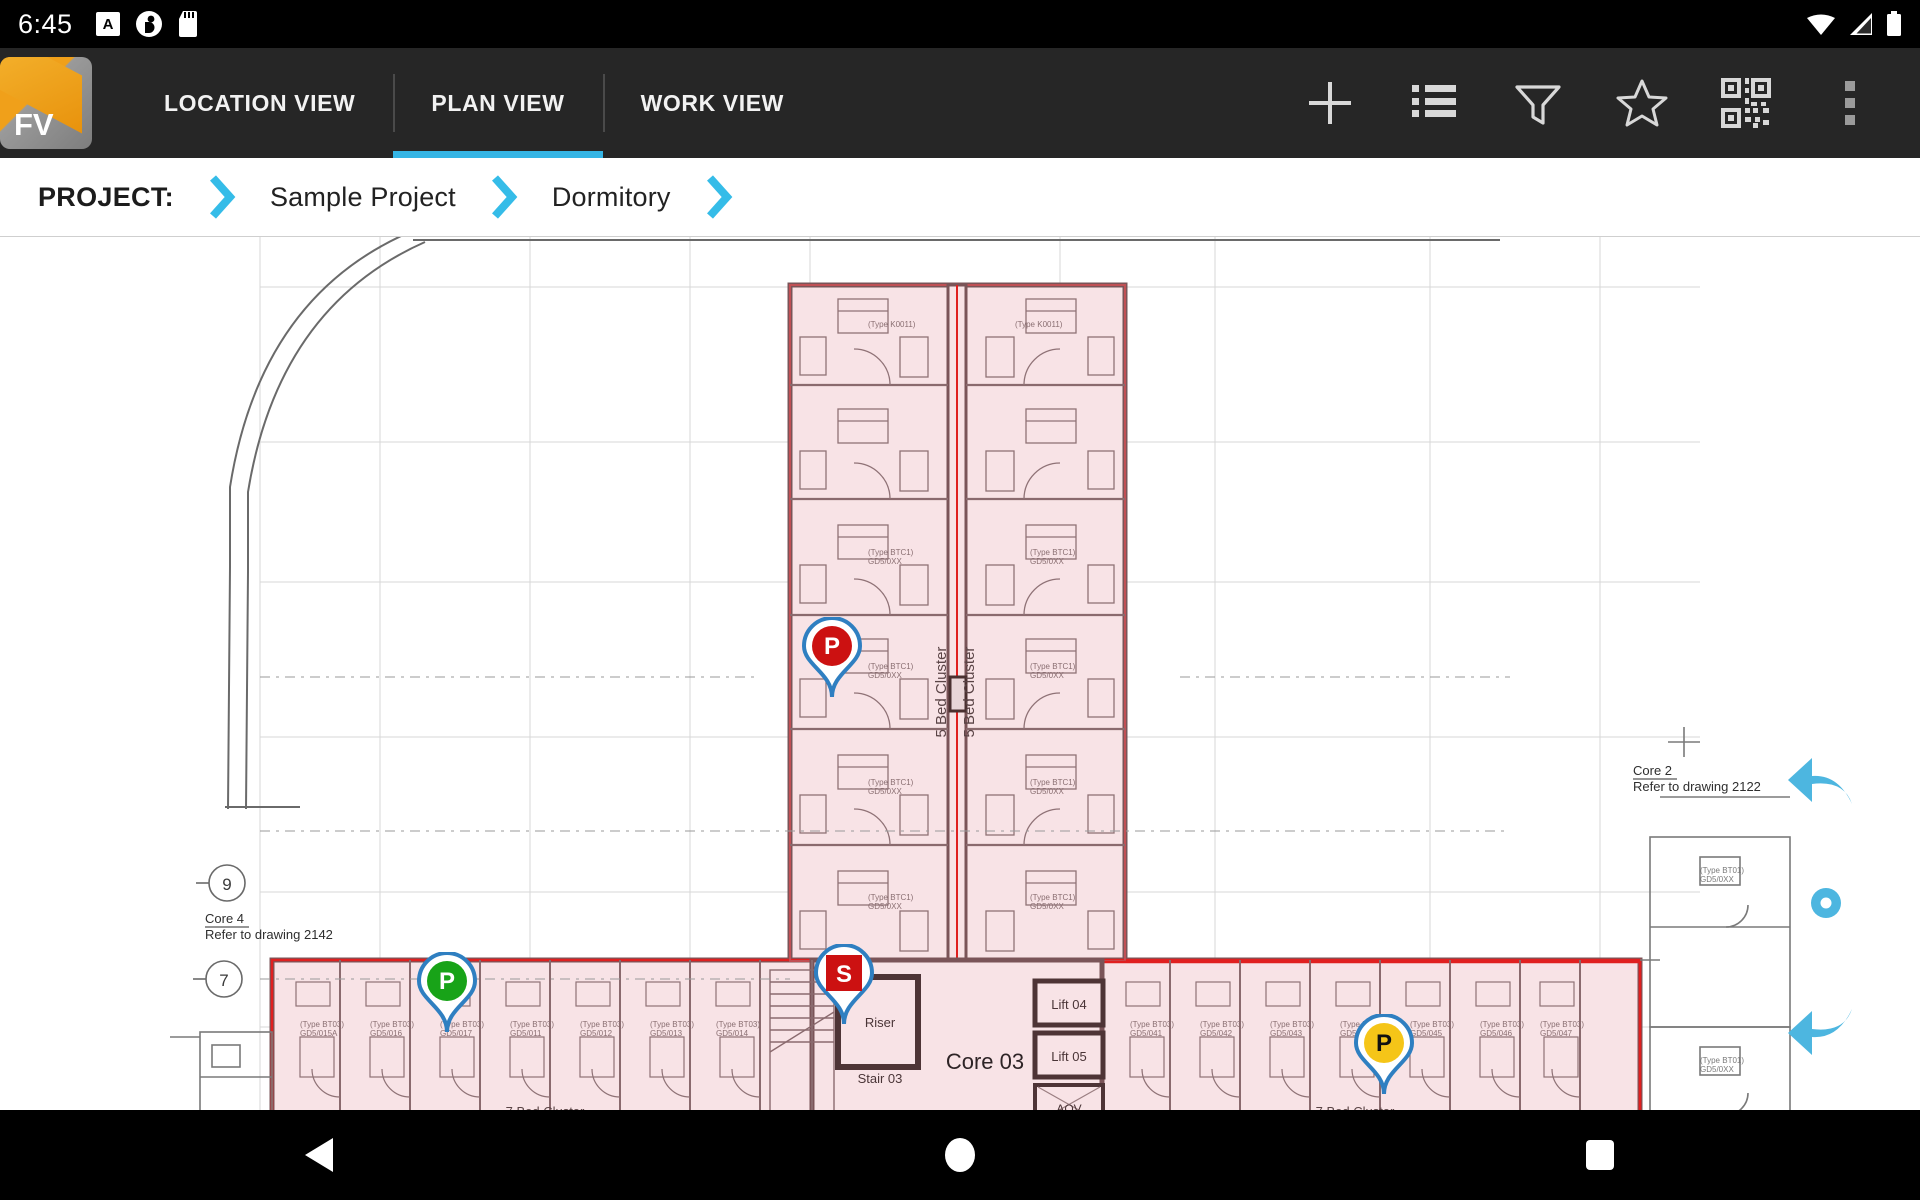 This screenshot has width=1920, height=1200. I want to click on favourite-button, so click(1642, 103).